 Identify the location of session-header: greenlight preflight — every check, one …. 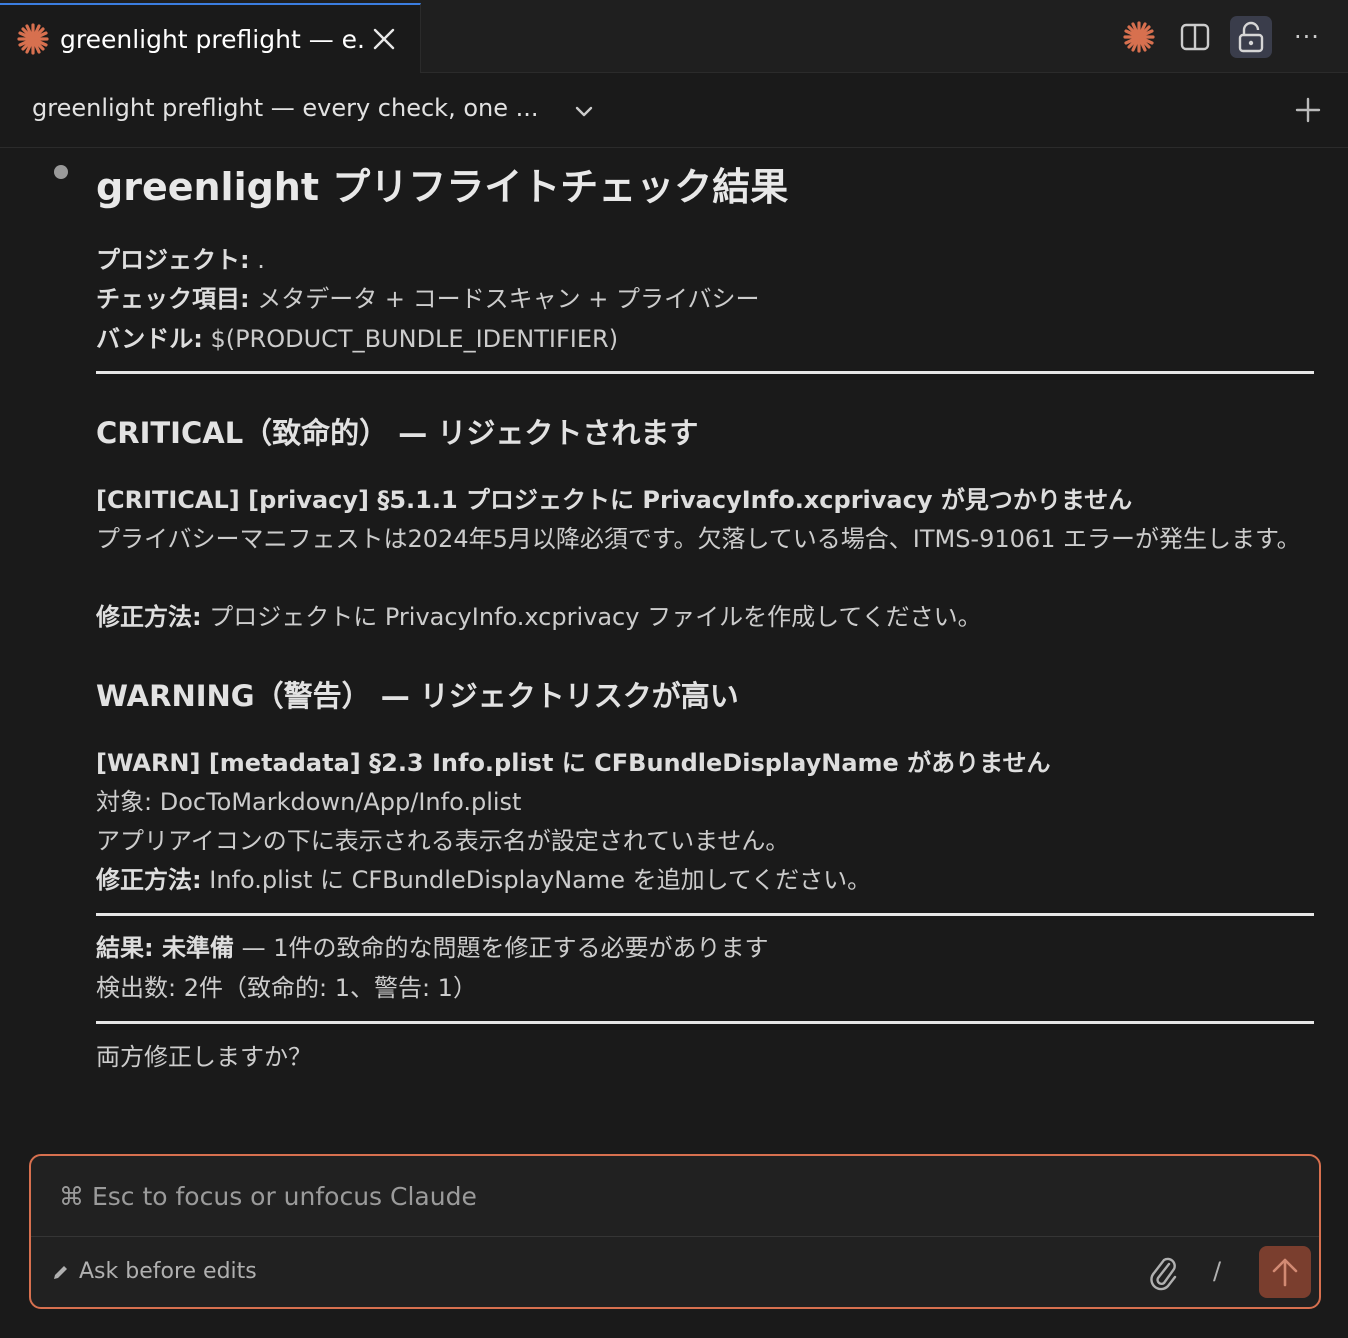
(674, 111).